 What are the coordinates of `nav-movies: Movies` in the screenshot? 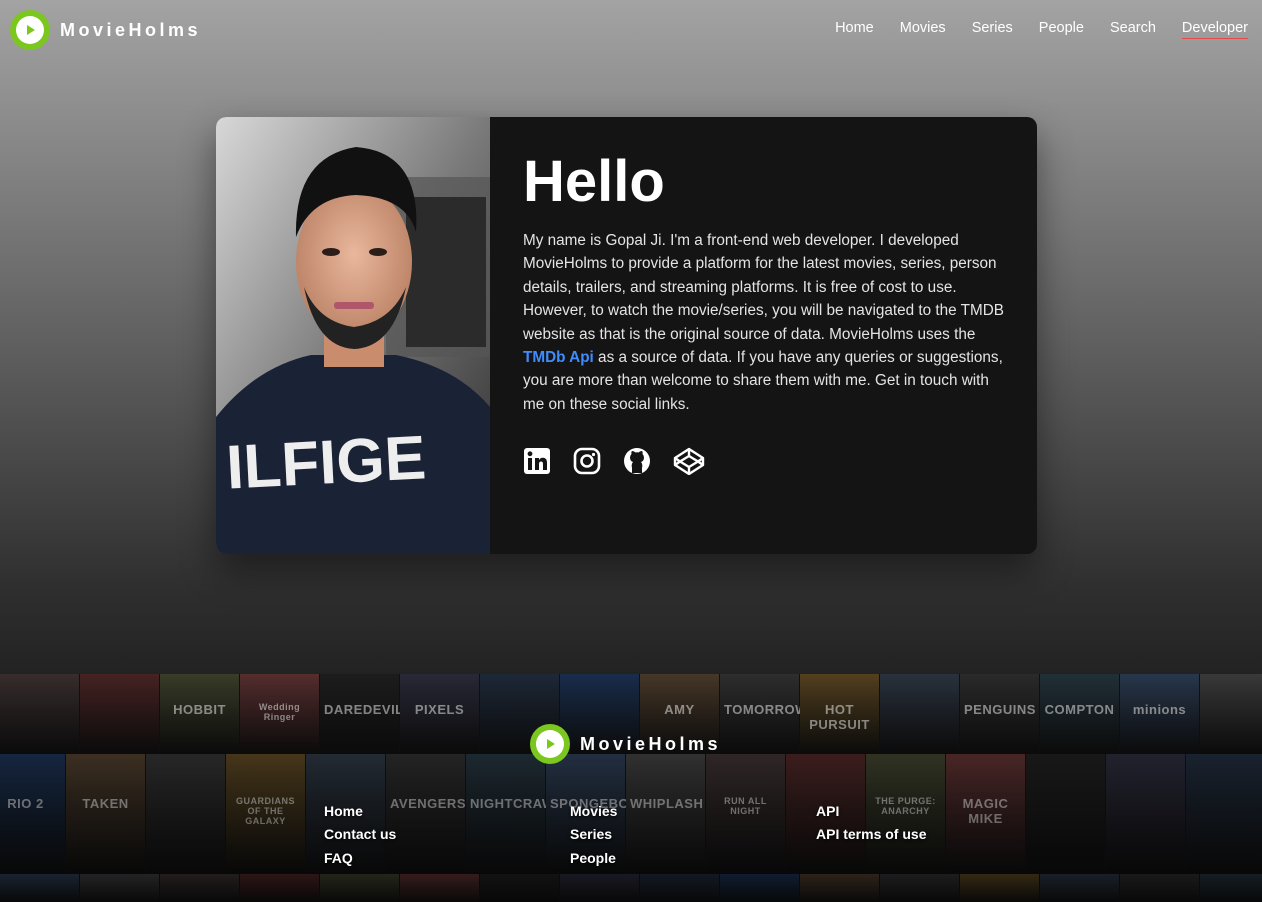 It's located at (923, 29).